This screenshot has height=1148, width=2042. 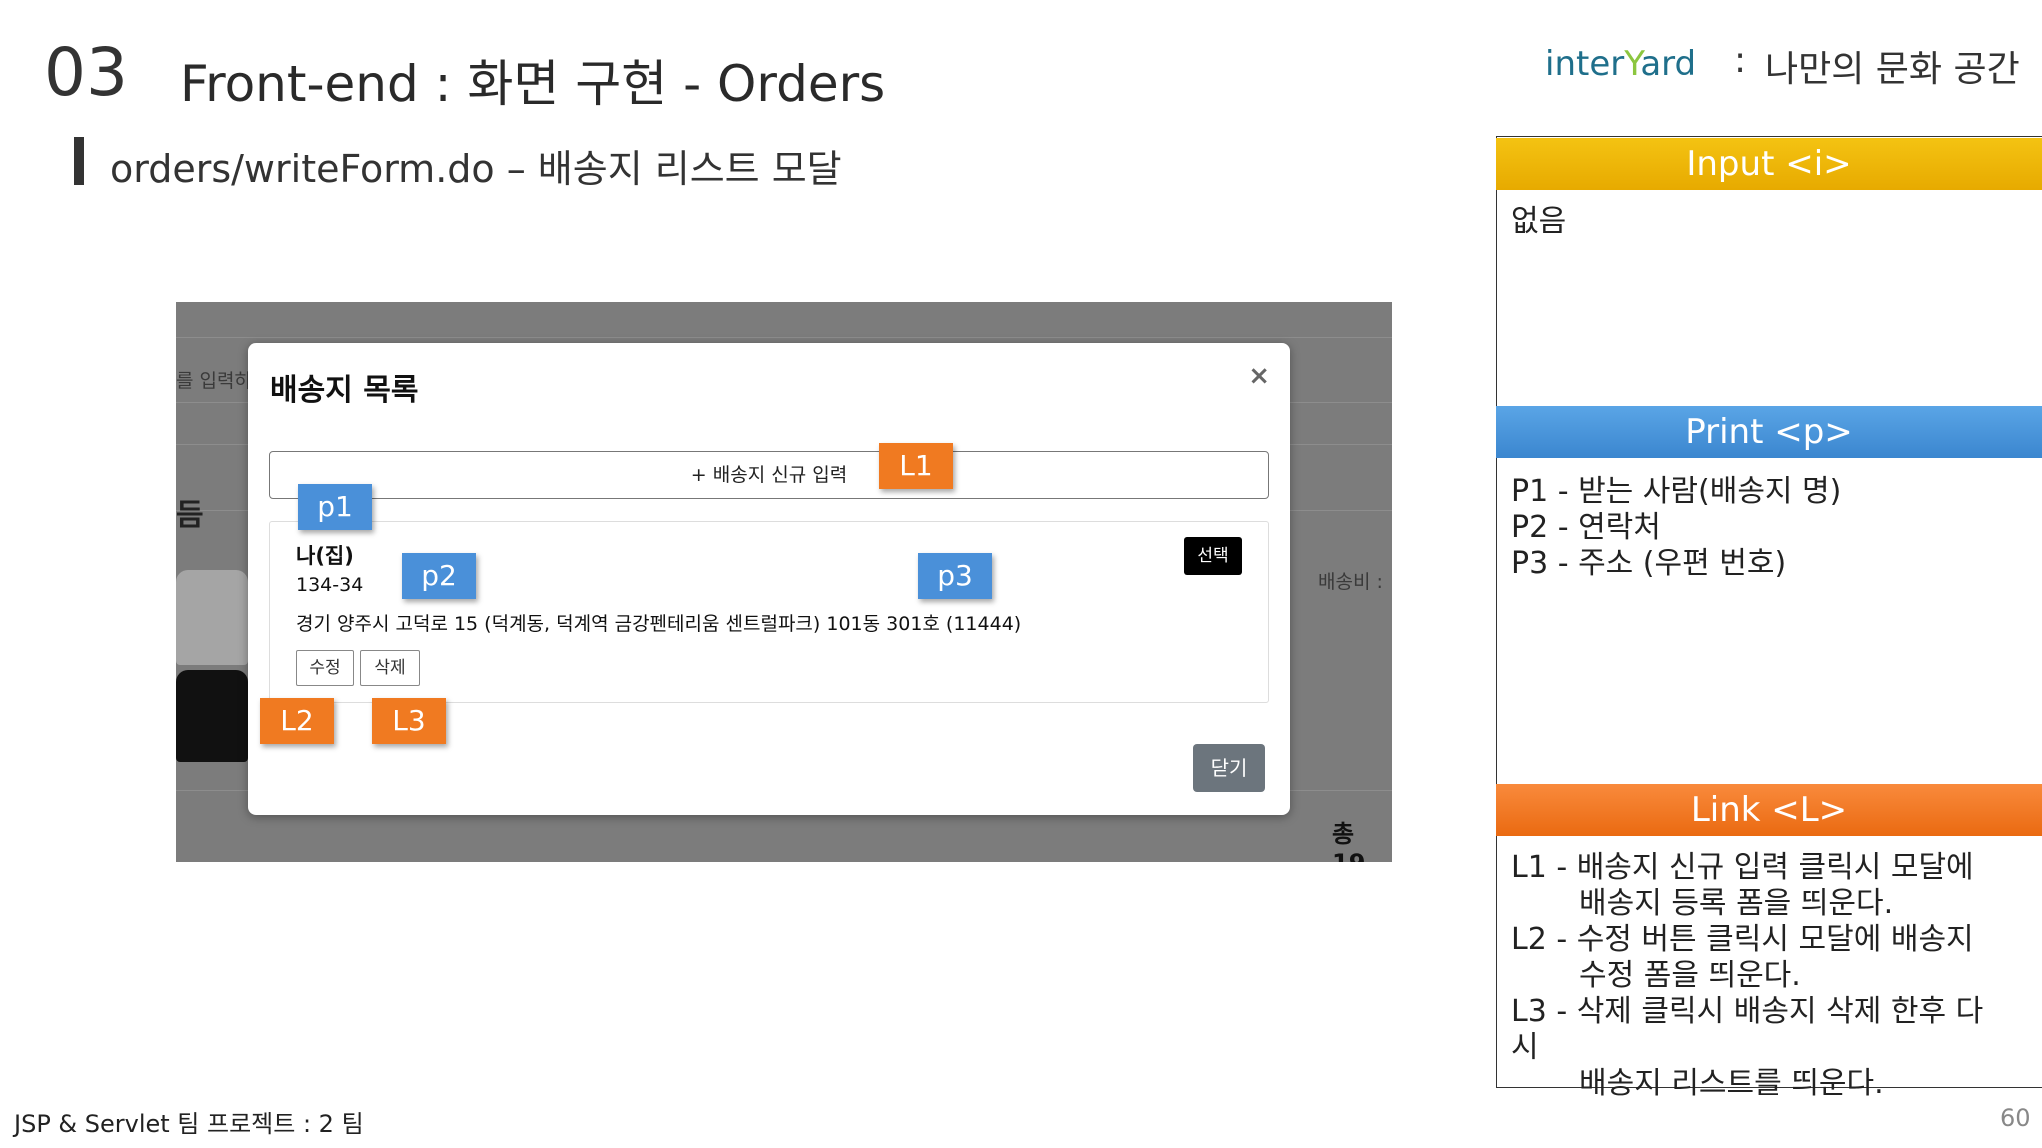 I want to click on print-header: Print <p>, so click(x=1769, y=432).